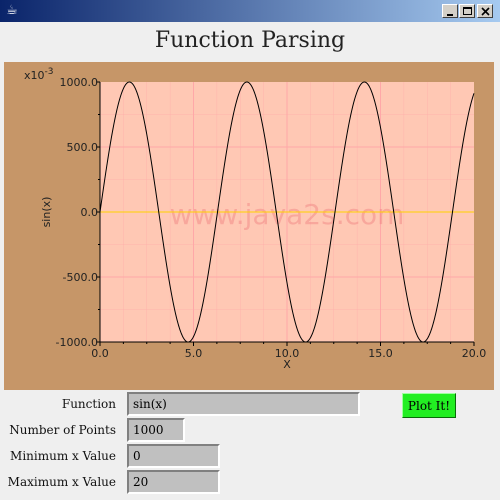 This screenshot has height=500, width=500. I want to click on watermark-text: www.java2s.com, so click(287, 214).